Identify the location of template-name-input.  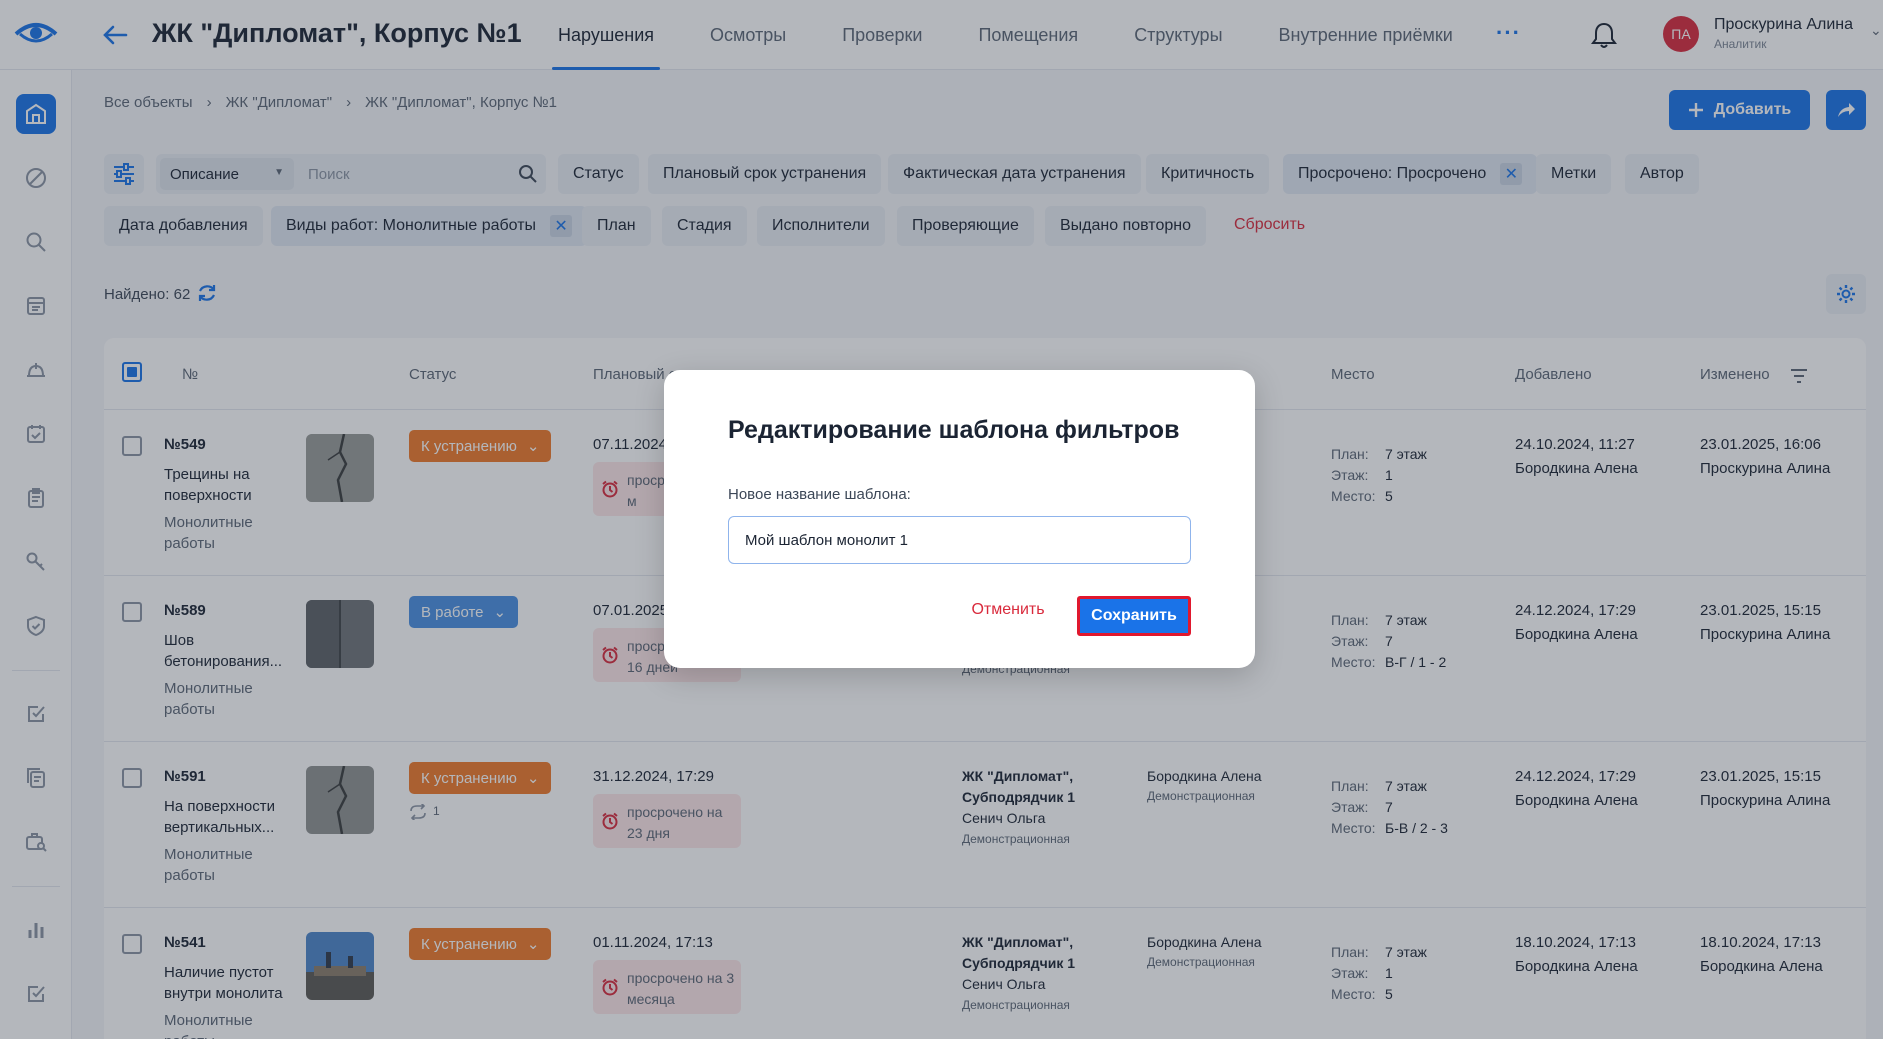
(959, 540).